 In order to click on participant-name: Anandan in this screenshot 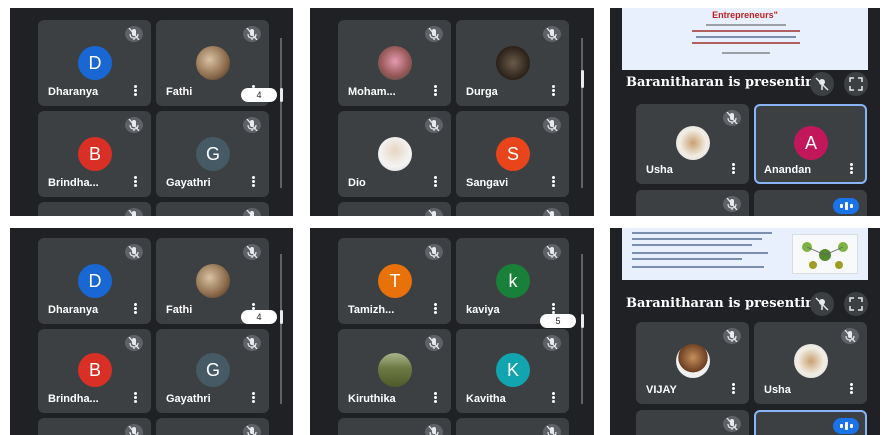, I will do `click(788, 170)`.